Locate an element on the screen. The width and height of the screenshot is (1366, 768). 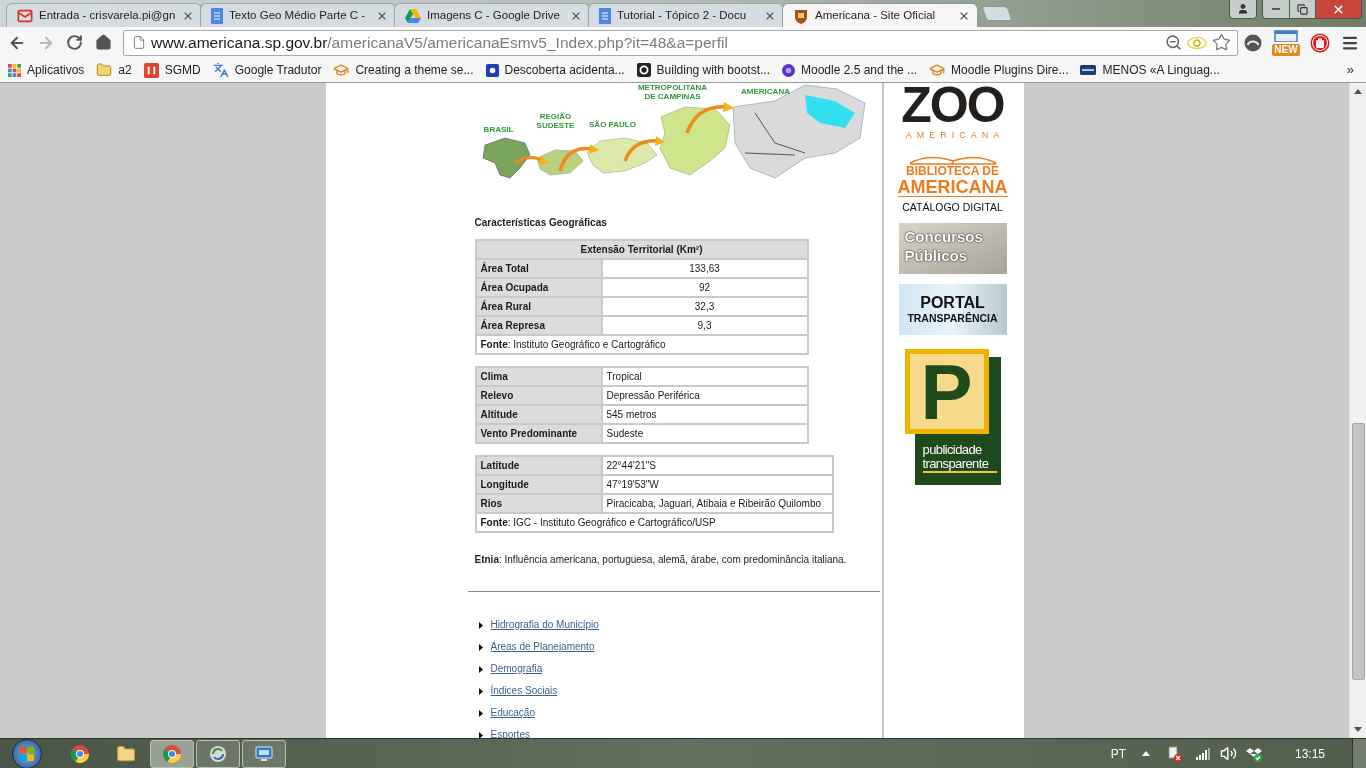
restore-button is located at coordinates (1303, 9).